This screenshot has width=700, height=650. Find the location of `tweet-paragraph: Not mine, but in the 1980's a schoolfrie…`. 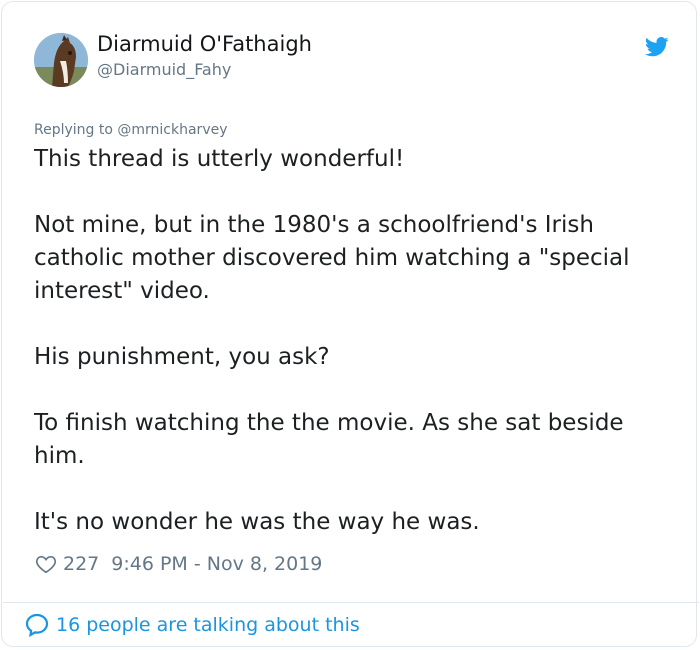

tweet-paragraph: Not mine, but in the 1980's a schoolfrie… is located at coordinates (332, 258).